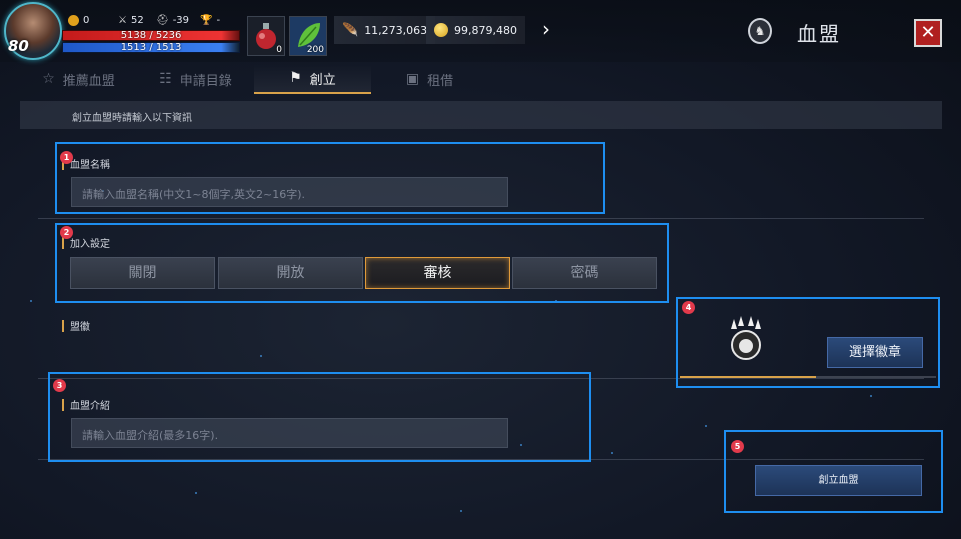 The width and height of the screenshot is (961, 539). What do you see at coordinates (412, 79) in the screenshot?
I see `rent-icon: ▣` at bounding box center [412, 79].